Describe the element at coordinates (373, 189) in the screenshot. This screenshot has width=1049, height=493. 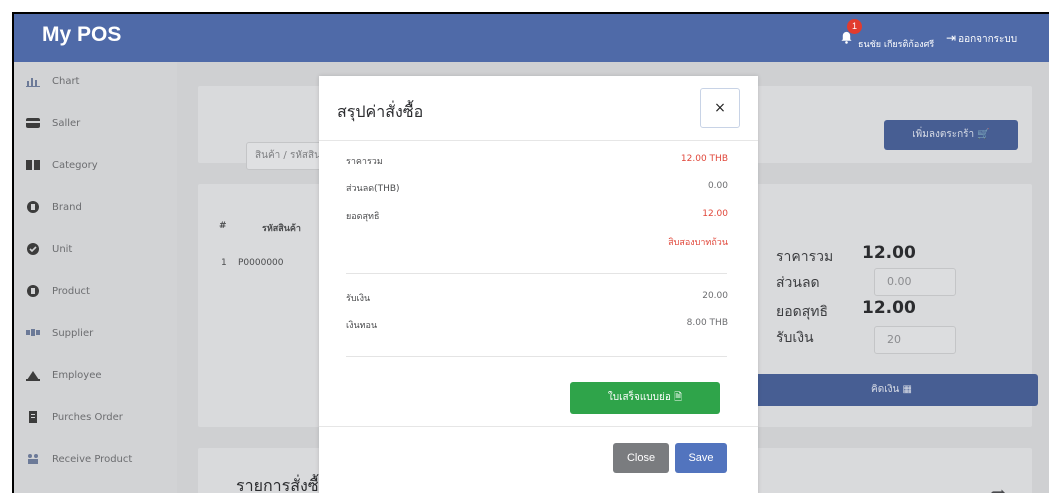
I see `modal-discount-label: ส่วนลด(THB)` at that location.